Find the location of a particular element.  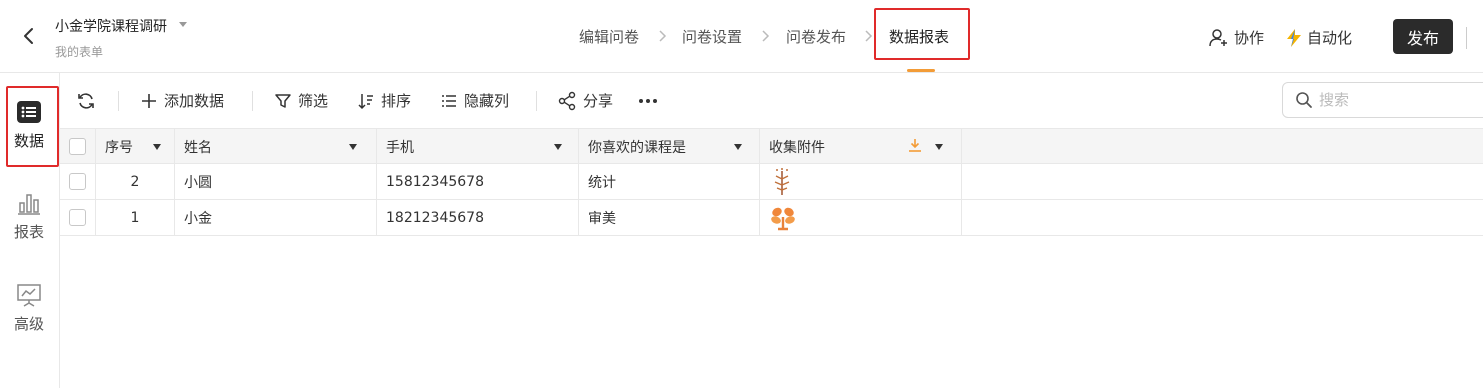

cell-text: 15812345678 is located at coordinates (435, 181).